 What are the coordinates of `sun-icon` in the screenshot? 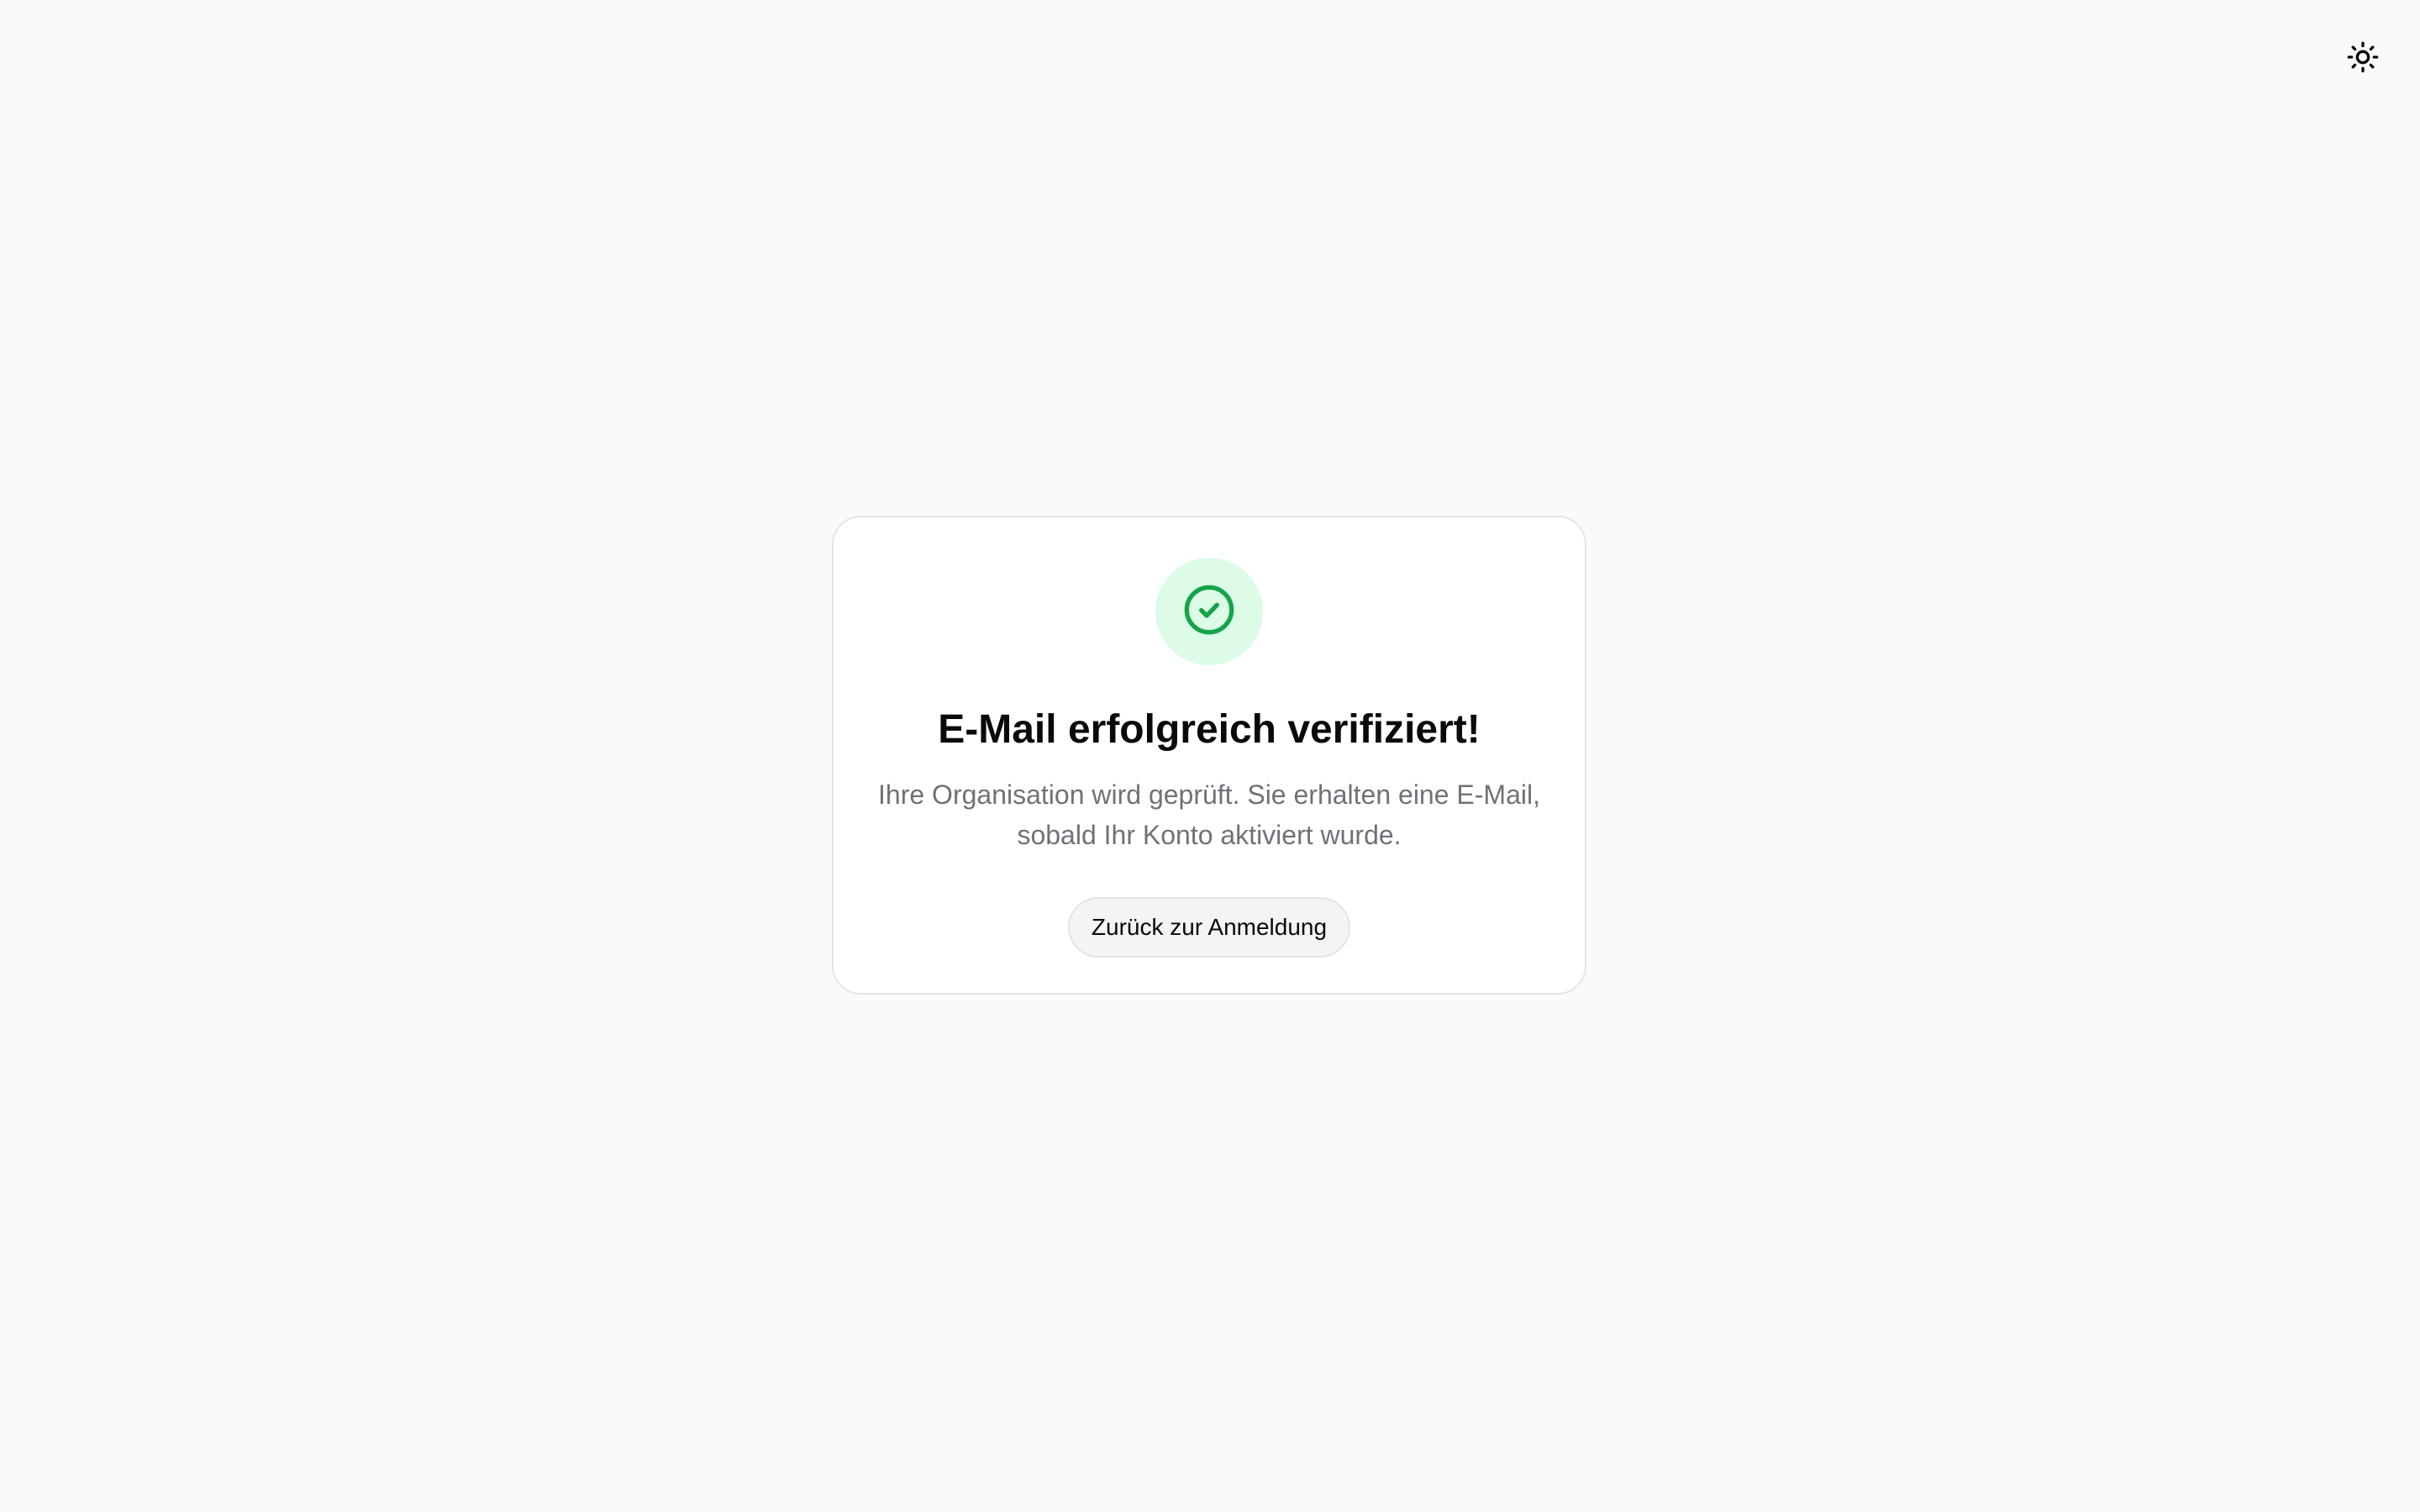 It's located at (2363, 59).